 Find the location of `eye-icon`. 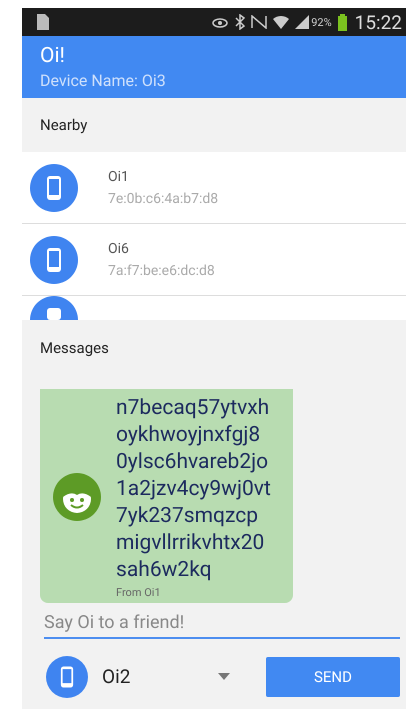

eye-icon is located at coordinates (220, 22).